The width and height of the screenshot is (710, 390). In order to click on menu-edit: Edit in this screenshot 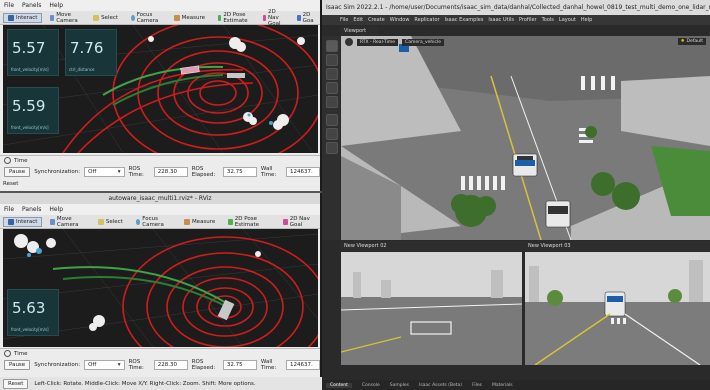, I will do `click(358, 20)`.